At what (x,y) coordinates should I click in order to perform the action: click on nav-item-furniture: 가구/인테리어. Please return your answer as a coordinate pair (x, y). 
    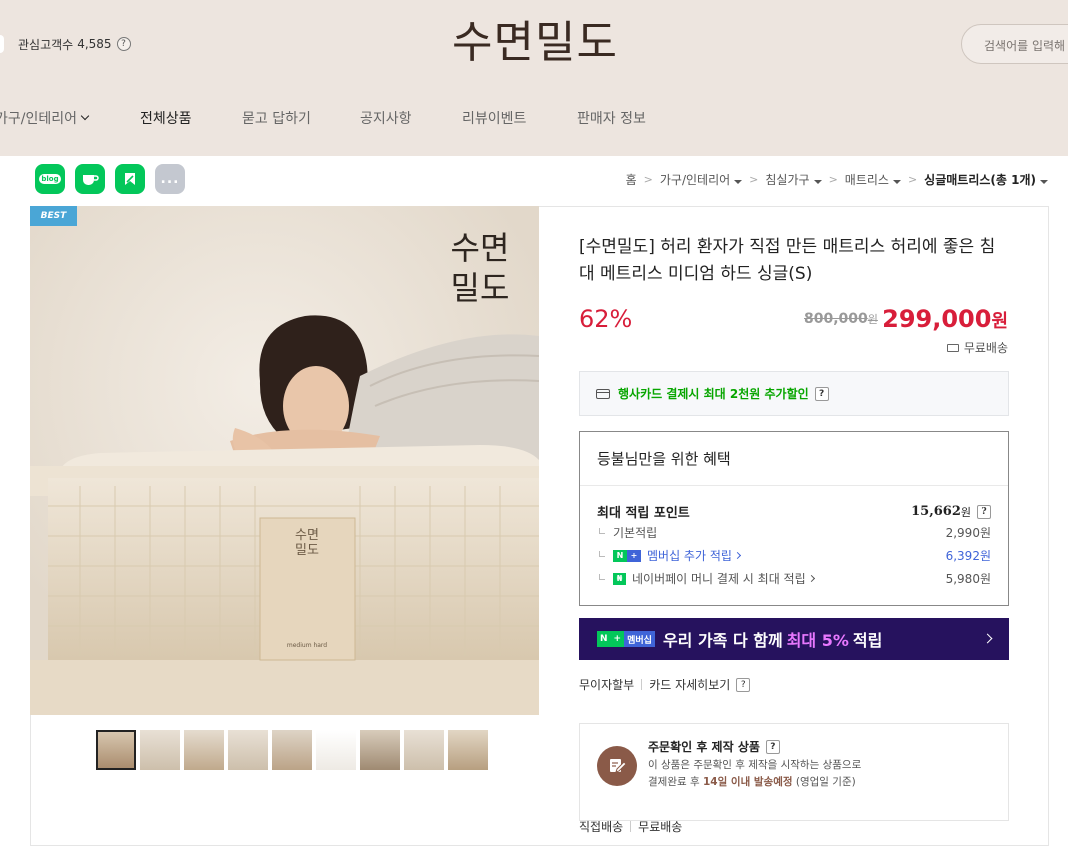
    Looking at the image, I should click on (45, 118).